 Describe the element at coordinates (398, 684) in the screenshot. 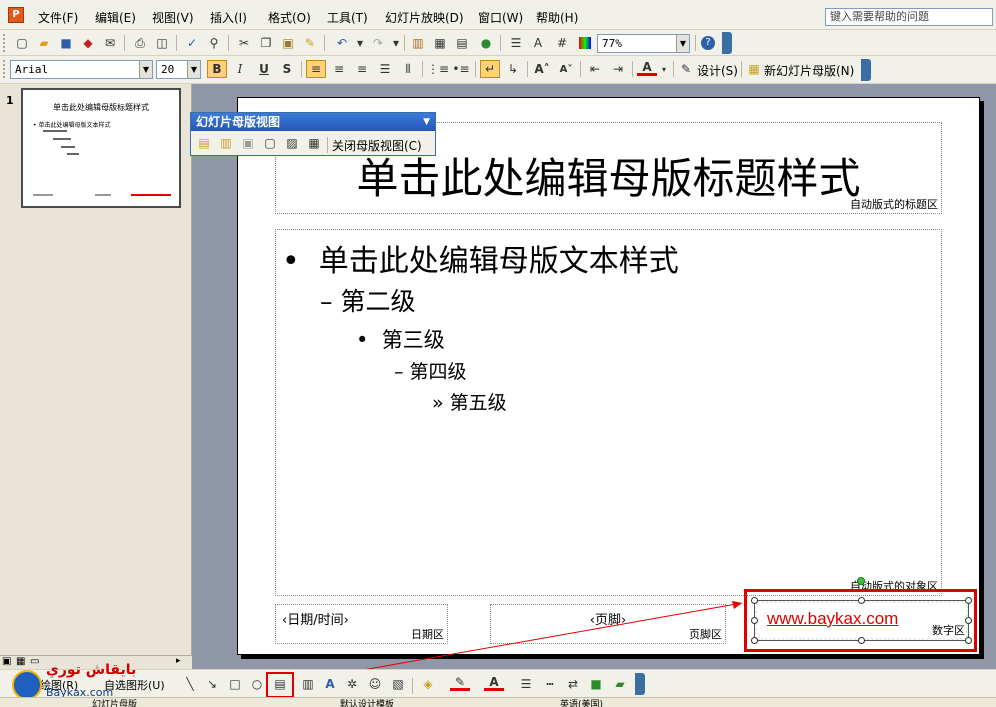

I see `picture-icon: ▧` at that location.